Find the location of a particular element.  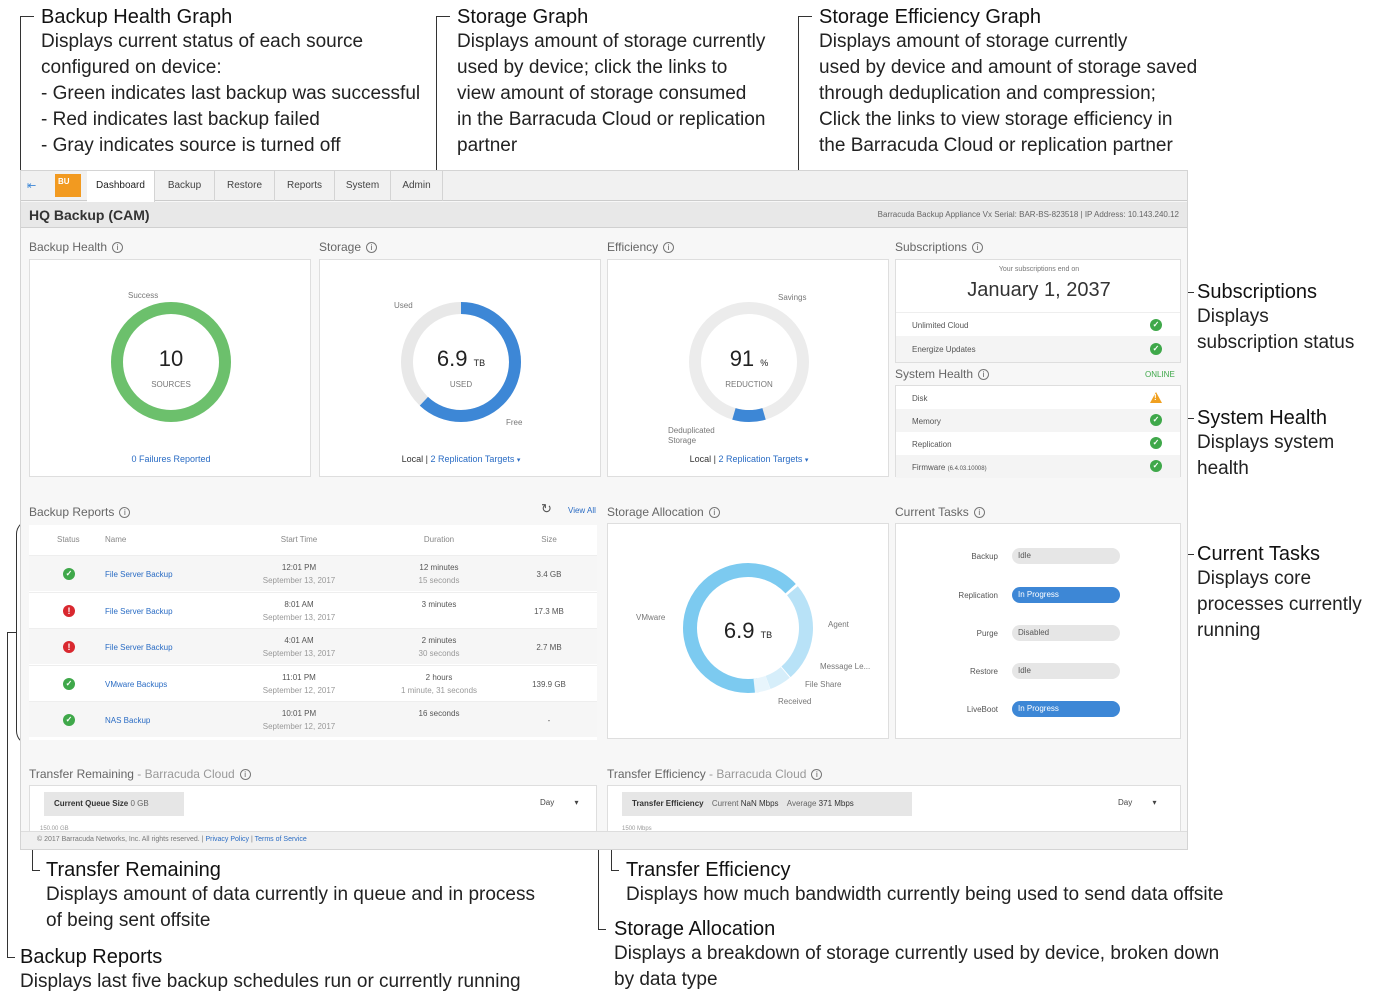

callout-title: Storage Efficiency Graph is located at coordinates (930, 17).